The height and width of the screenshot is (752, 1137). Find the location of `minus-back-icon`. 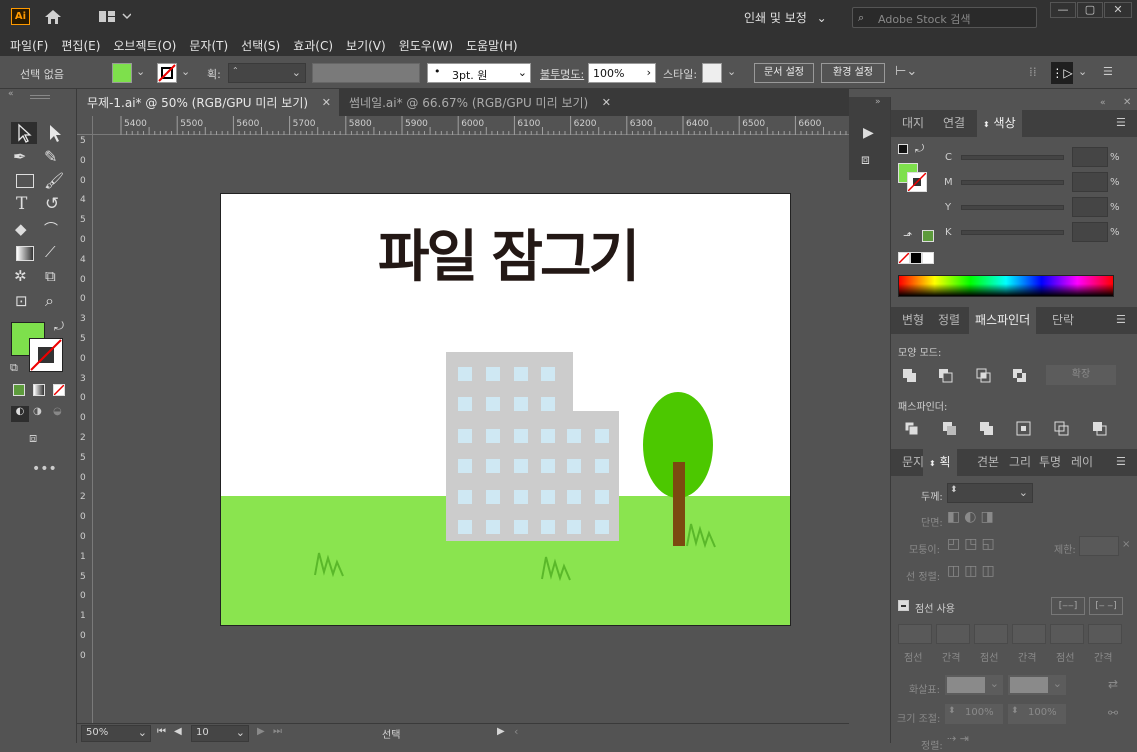

minus-back-icon is located at coordinates (1100, 429).